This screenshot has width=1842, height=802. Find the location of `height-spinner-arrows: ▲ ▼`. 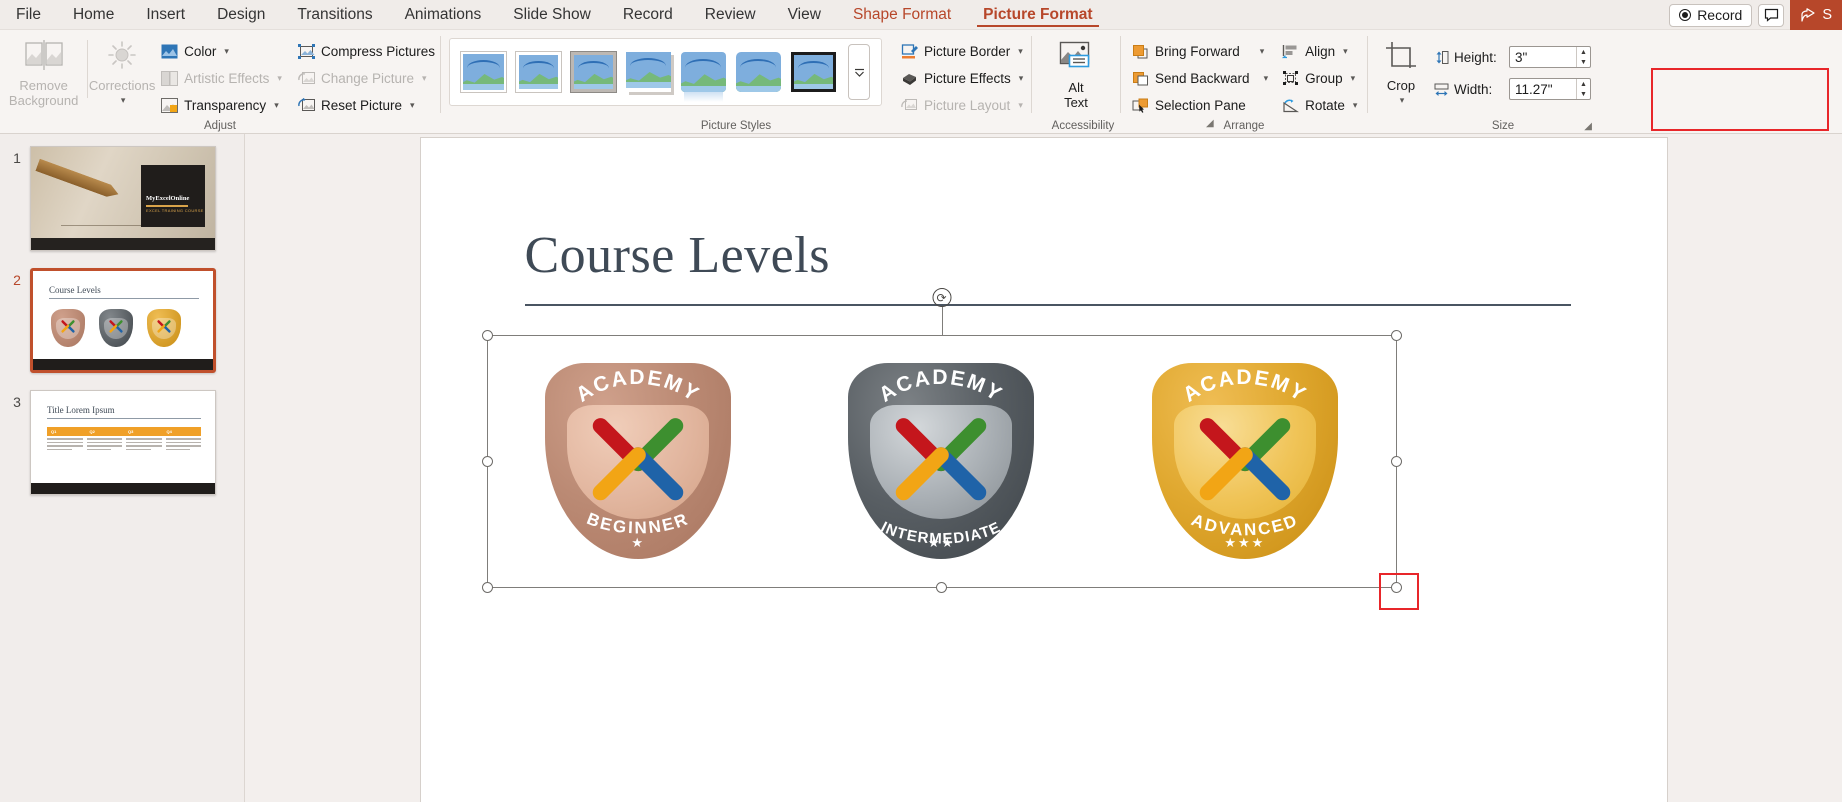

height-spinner-arrows: ▲ ▼ is located at coordinates (1583, 57).